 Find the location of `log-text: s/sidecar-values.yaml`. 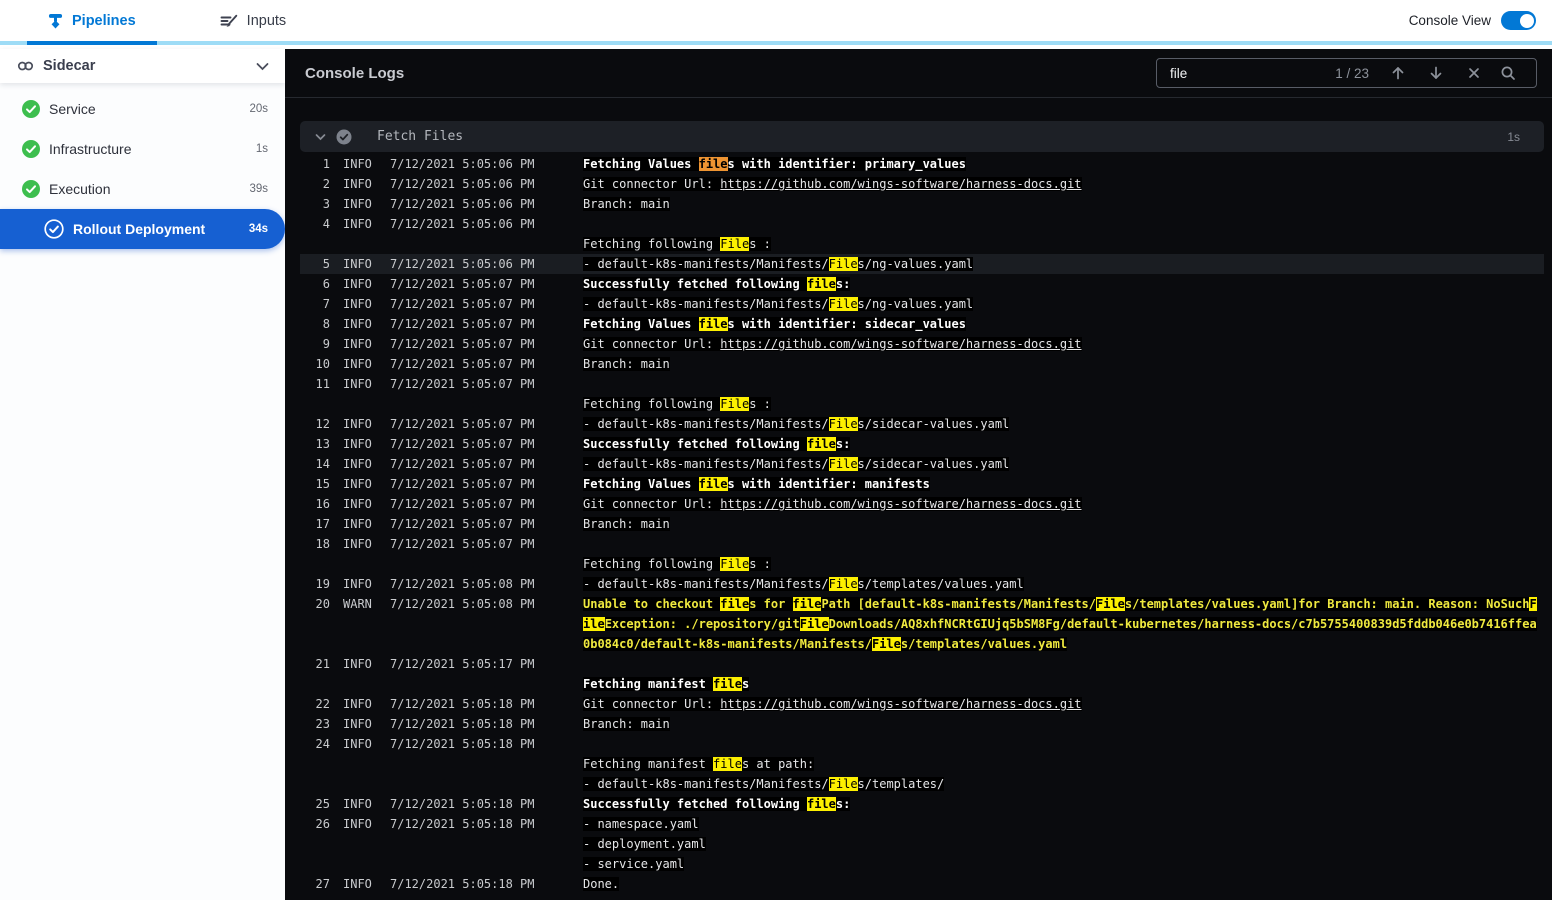

log-text: s/sidecar-values.yaml is located at coordinates (933, 464).